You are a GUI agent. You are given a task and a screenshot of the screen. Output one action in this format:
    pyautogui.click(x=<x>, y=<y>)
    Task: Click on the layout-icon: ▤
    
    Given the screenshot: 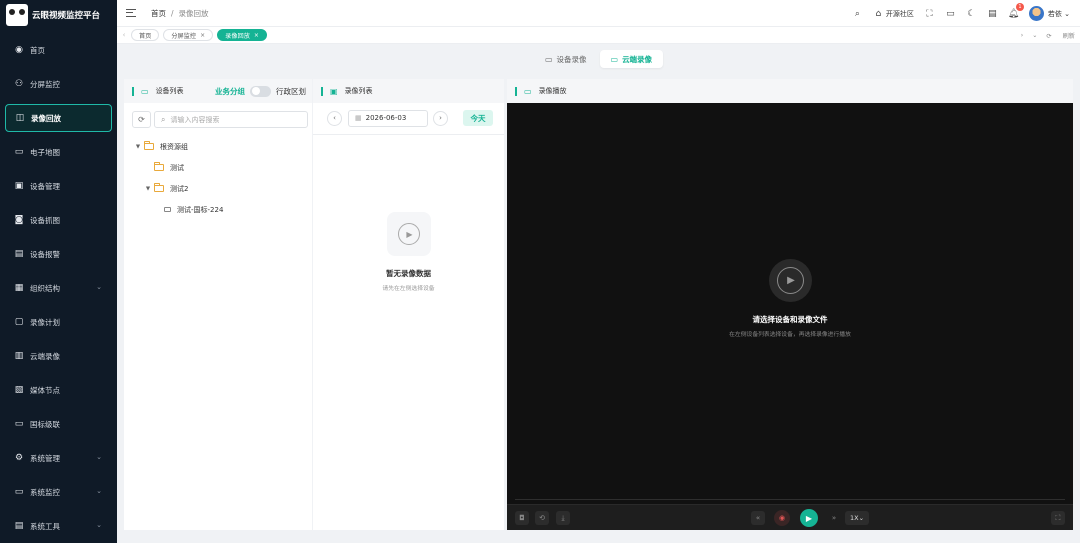 What is the action you would take?
    pyautogui.click(x=992, y=13)
    